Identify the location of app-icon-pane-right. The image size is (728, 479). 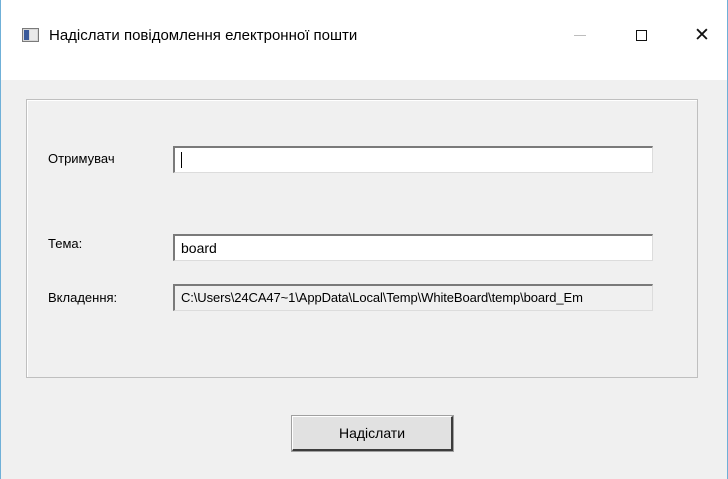
(33, 35).